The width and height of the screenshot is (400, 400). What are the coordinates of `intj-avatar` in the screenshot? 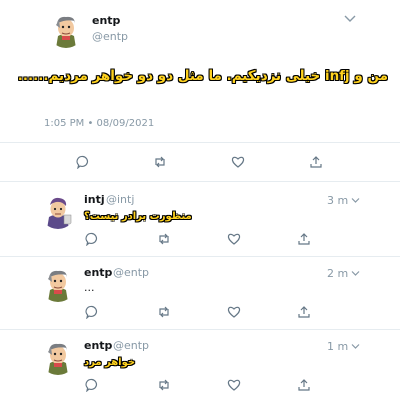 It's located at (58, 211).